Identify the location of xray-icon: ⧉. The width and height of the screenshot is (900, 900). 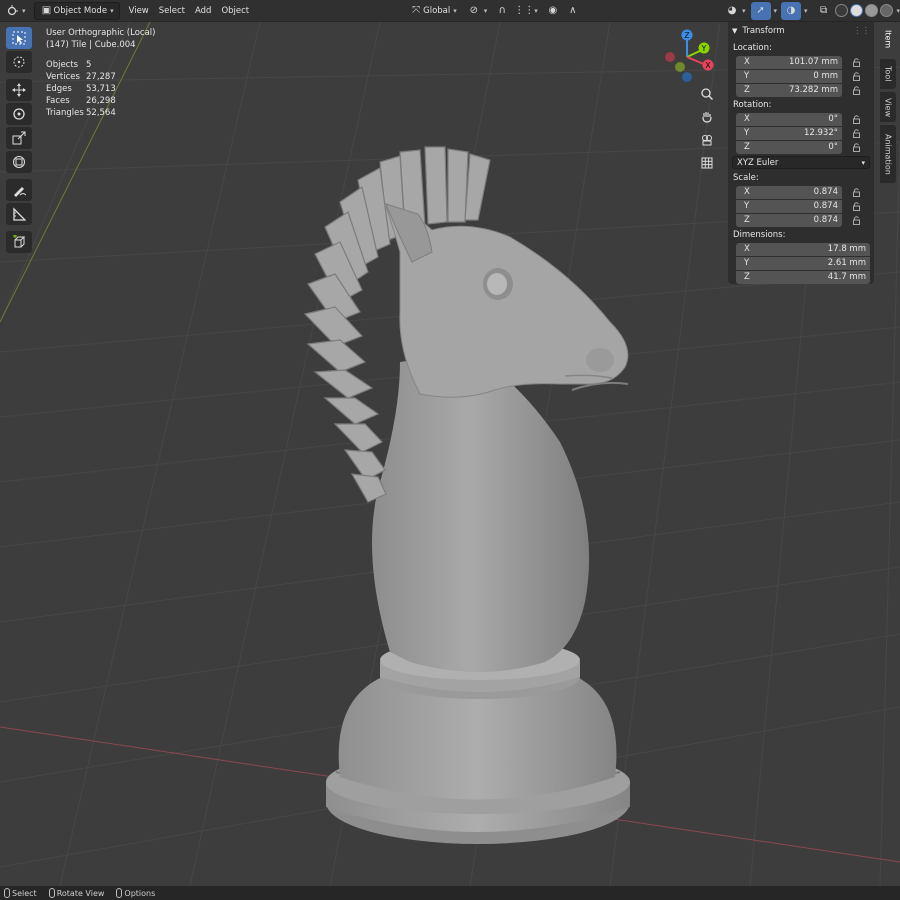
(823, 10).